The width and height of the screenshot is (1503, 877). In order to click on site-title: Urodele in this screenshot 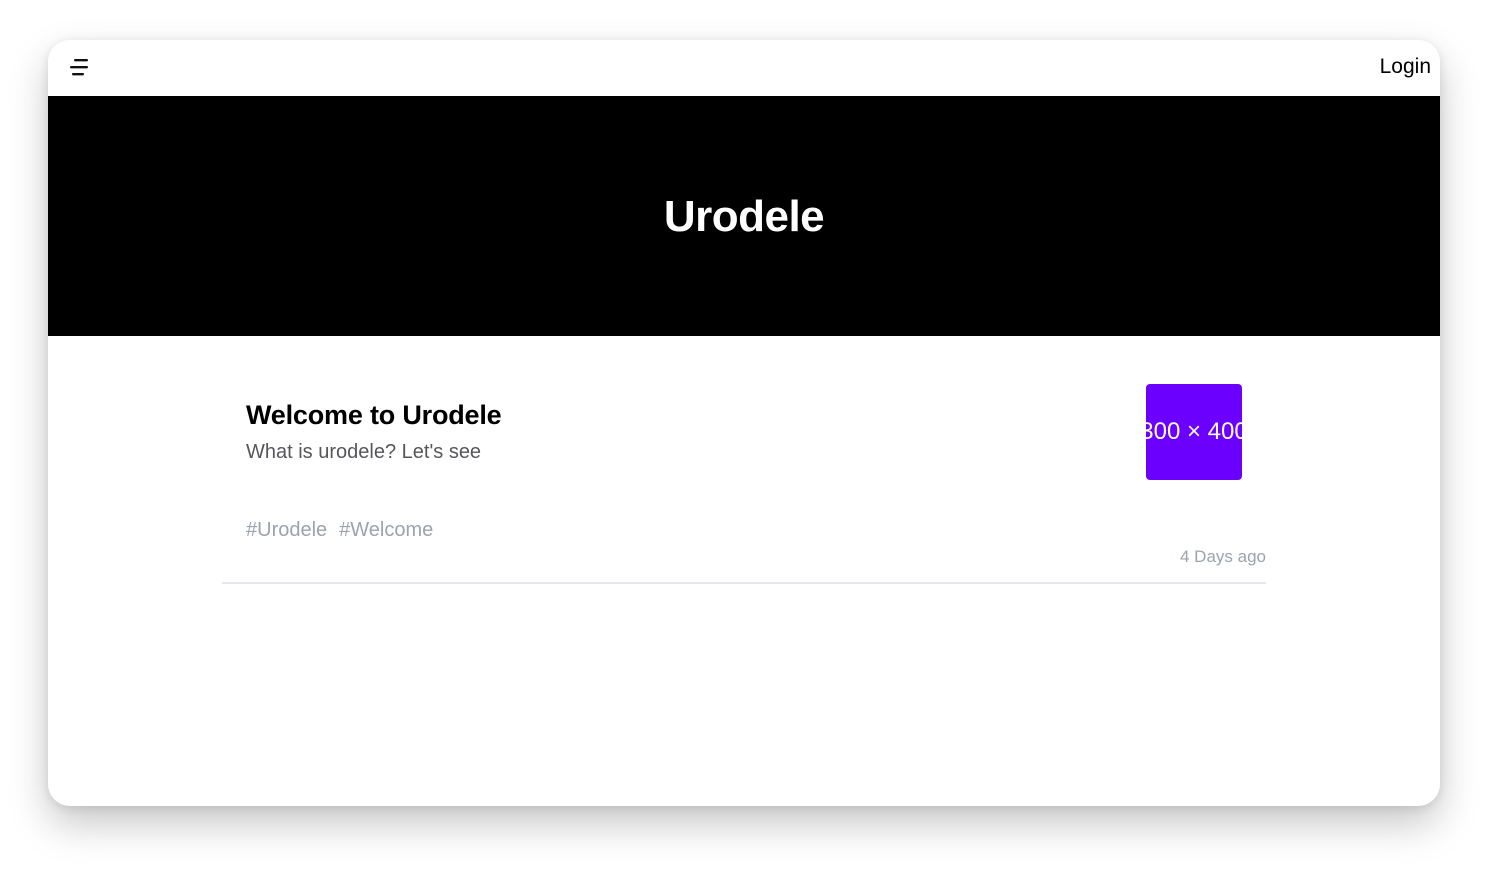, I will do `click(744, 216)`.